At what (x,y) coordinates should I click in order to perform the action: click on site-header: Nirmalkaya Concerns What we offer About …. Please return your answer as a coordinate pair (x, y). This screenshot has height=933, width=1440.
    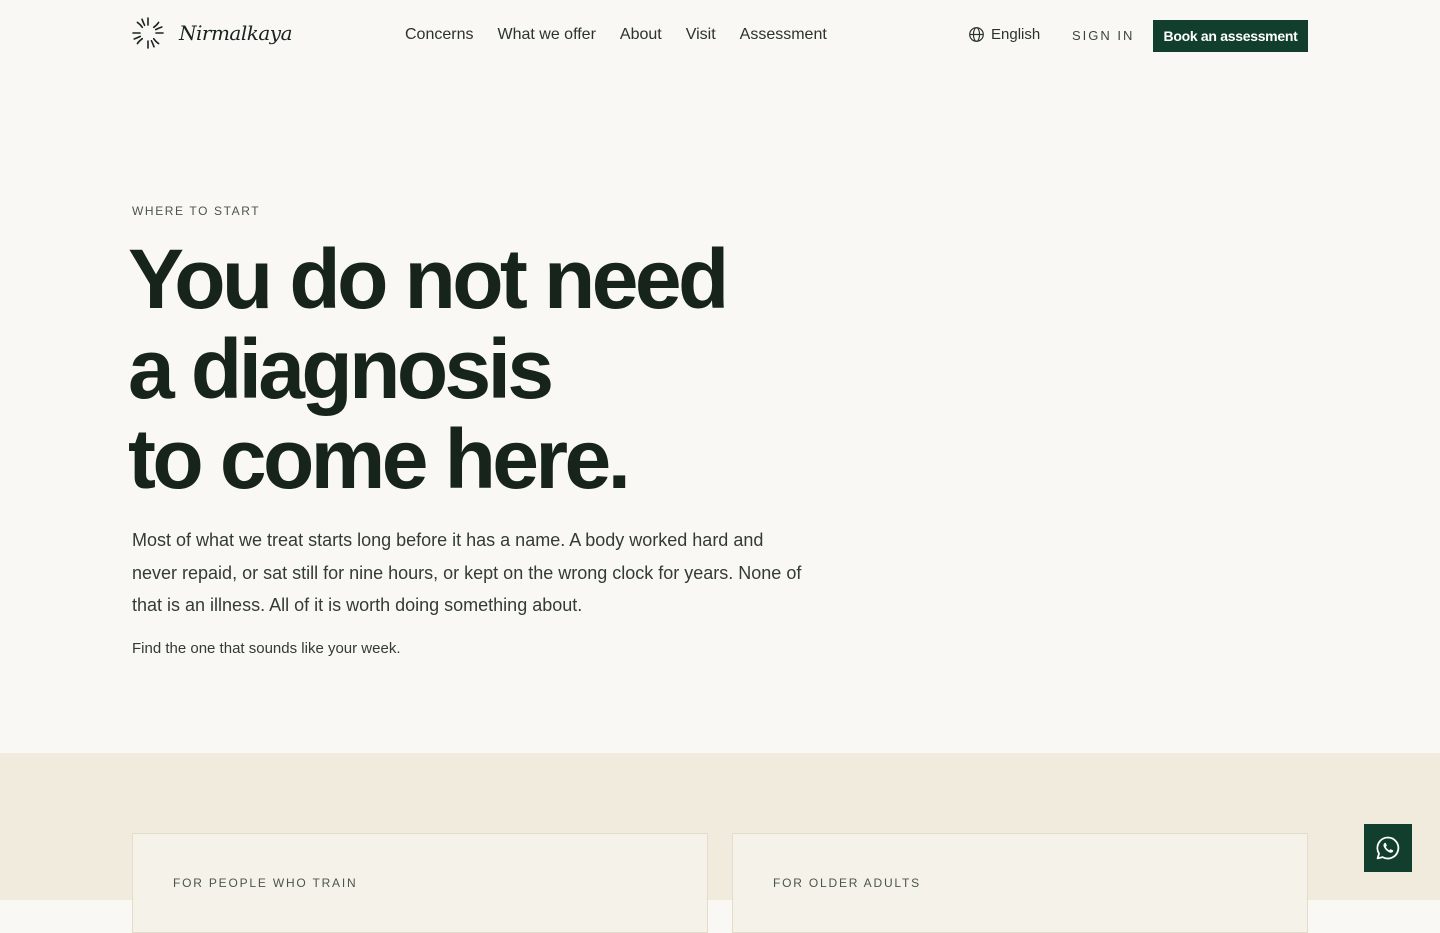
    Looking at the image, I should click on (720, 36).